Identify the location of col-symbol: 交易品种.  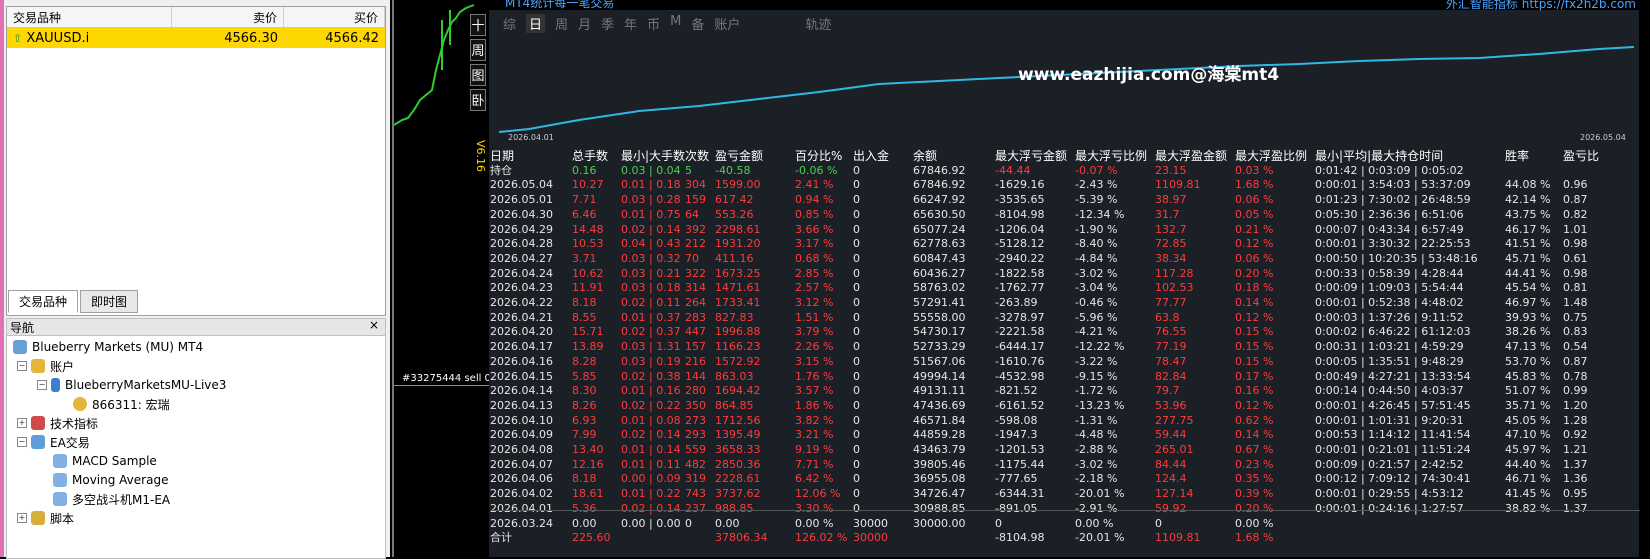
(89, 17).